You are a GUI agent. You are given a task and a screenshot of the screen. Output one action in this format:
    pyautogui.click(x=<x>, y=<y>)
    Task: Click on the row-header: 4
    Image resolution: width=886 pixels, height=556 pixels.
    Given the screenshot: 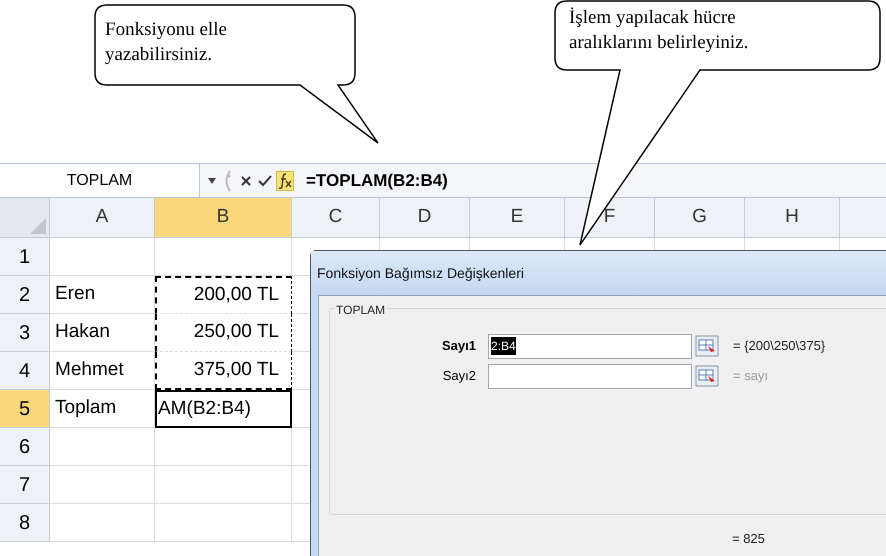 What is the action you would take?
    pyautogui.click(x=25, y=371)
    